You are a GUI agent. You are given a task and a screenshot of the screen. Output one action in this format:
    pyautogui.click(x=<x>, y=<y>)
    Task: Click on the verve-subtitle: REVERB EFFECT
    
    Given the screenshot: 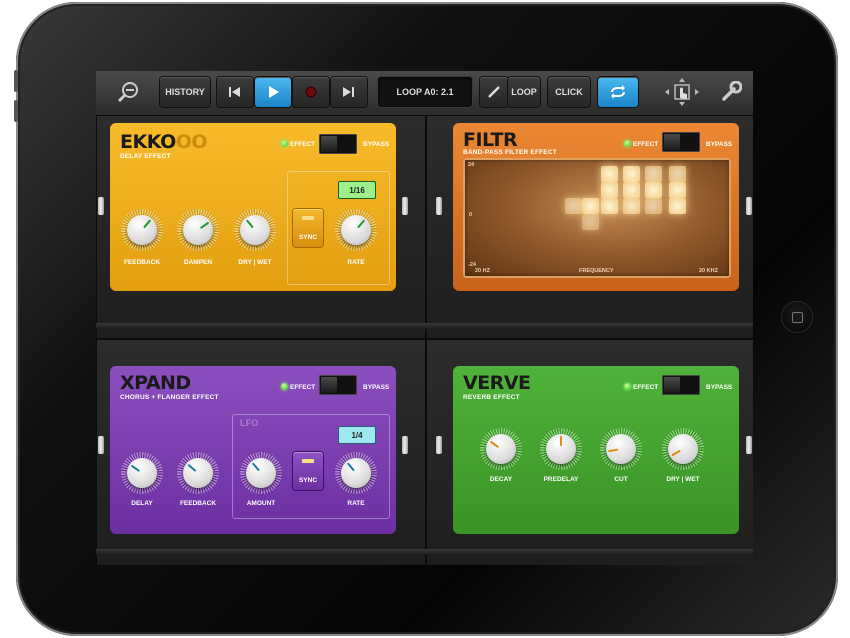 What is the action you would take?
    pyautogui.click(x=491, y=397)
    